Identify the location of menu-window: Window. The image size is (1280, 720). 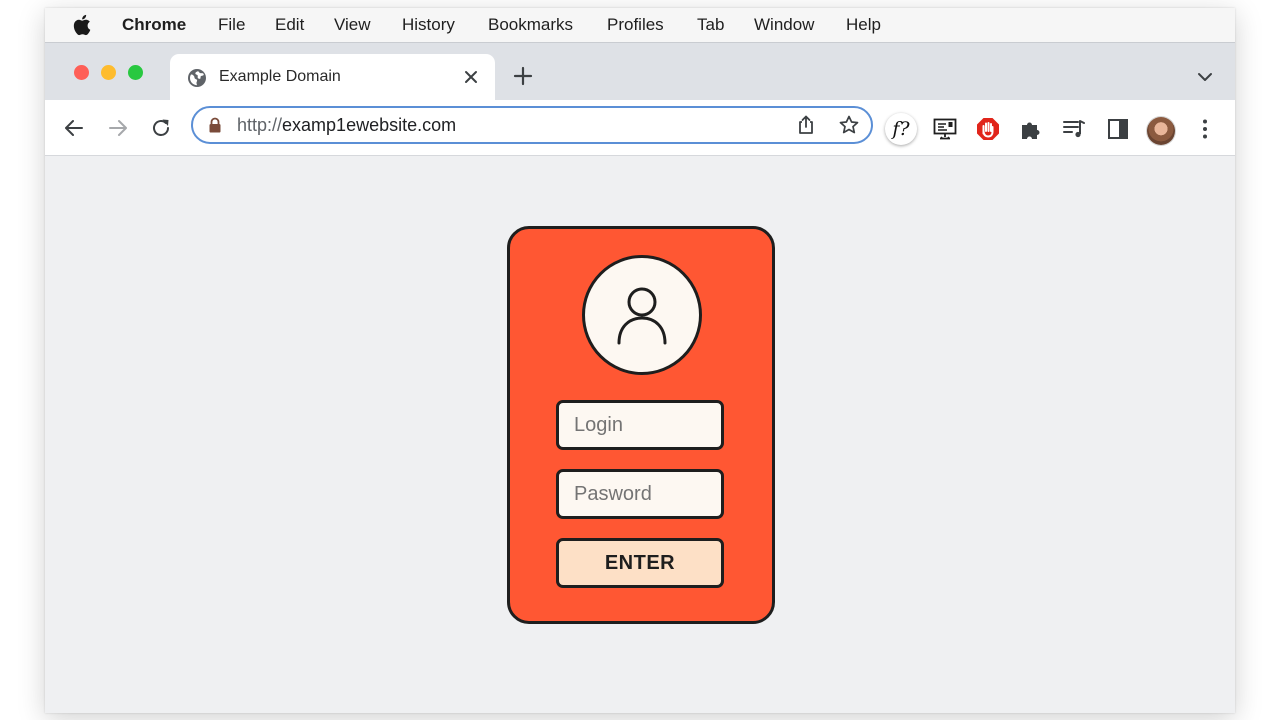
(784, 25).